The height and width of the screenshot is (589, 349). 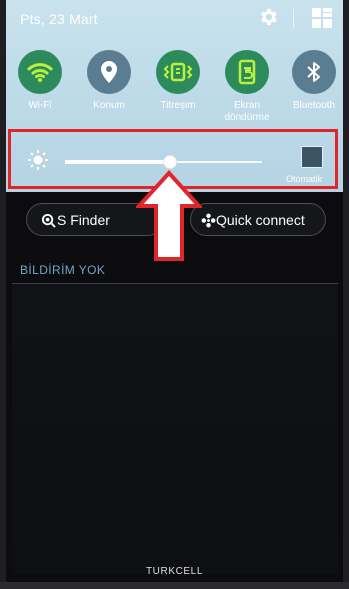 What do you see at coordinates (63, 270) in the screenshot?
I see `no-notifications-label: BİLDİRİM YOK` at bounding box center [63, 270].